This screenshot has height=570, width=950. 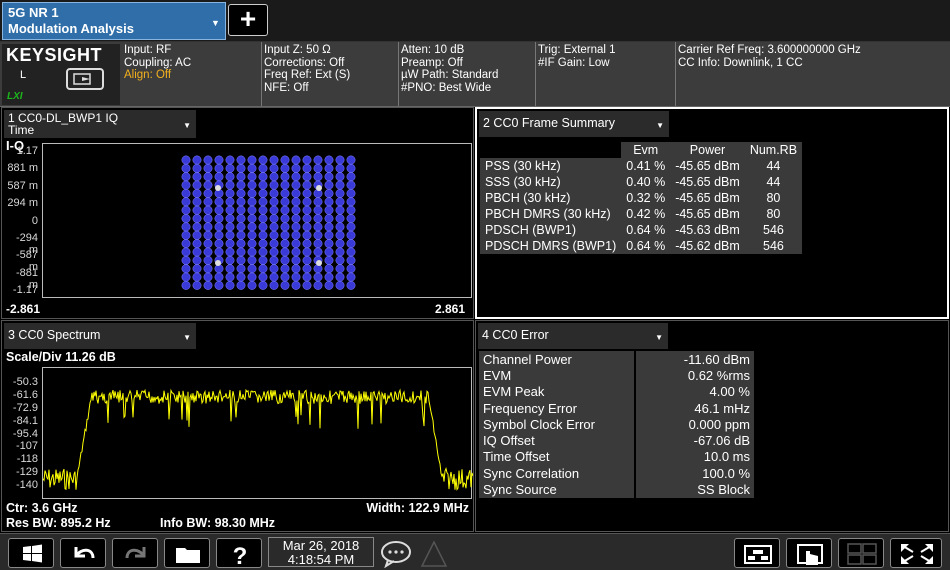 I want to click on add-tab-button: +, so click(x=248, y=20).